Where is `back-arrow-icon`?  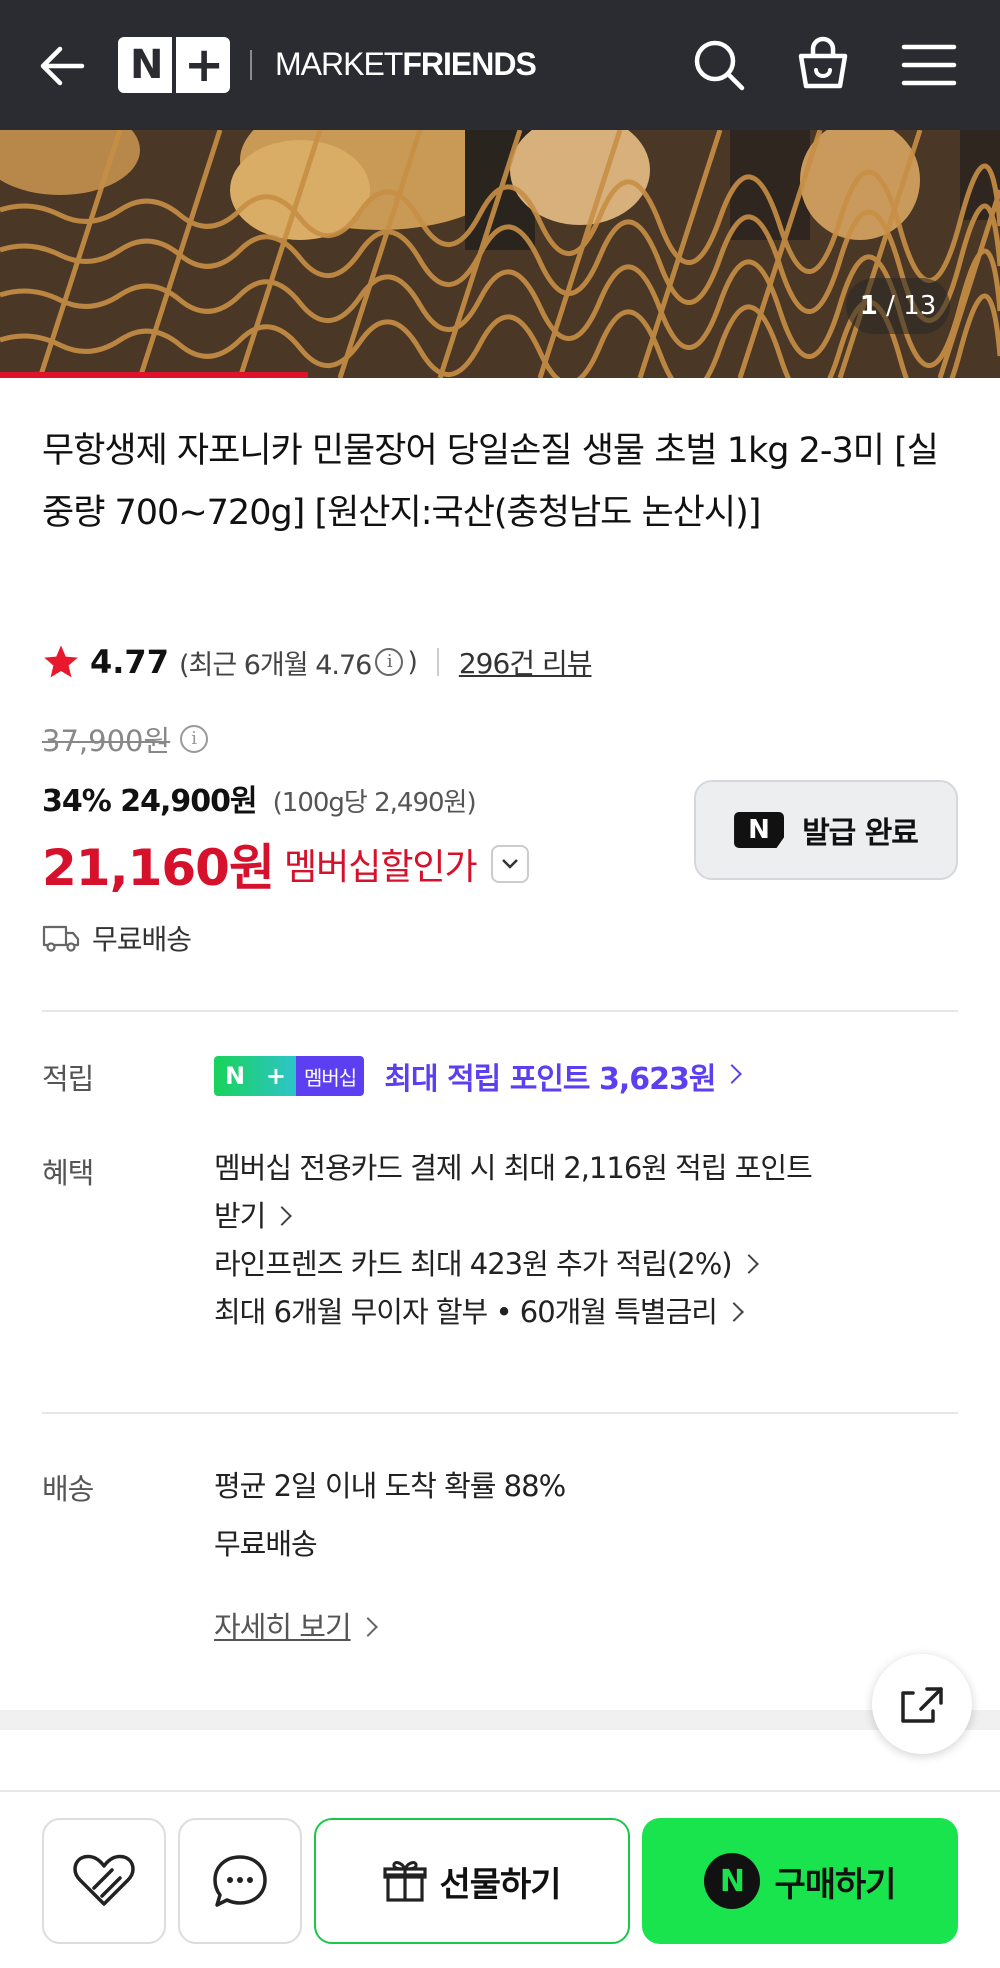 back-arrow-icon is located at coordinates (62, 66).